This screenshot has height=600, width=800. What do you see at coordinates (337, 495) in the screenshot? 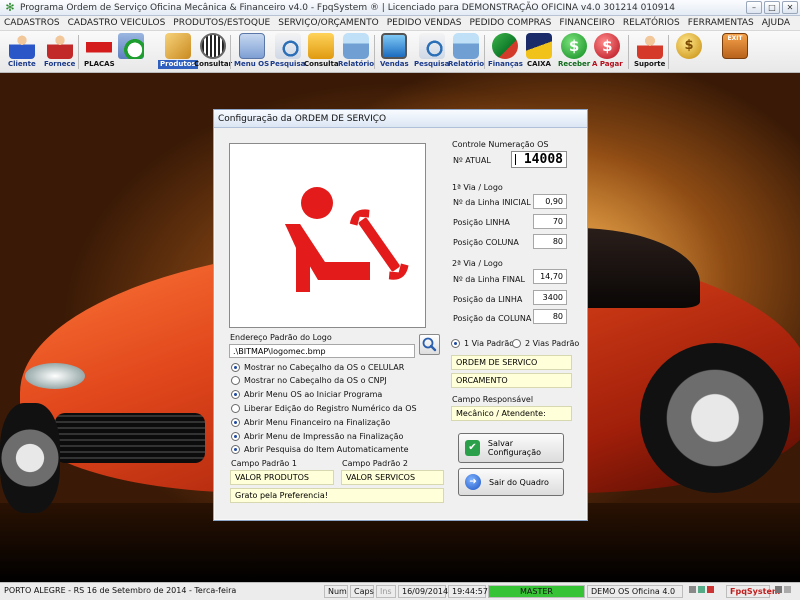
I see `footer-text-input: Grato pela Preferencia!` at bounding box center [337, 495].